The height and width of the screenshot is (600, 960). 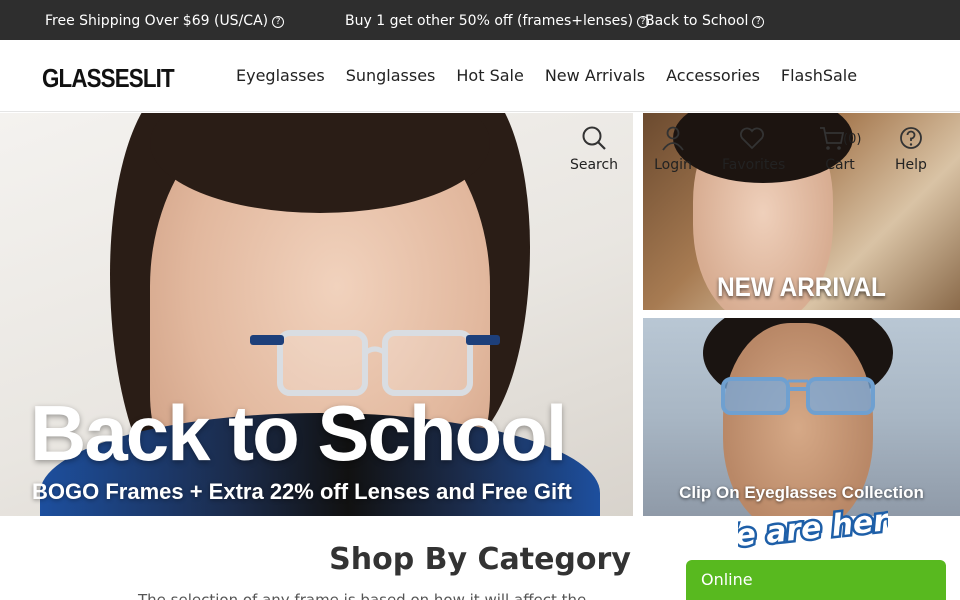 I want to click on help-button: Help, so click(x=911, y=149).